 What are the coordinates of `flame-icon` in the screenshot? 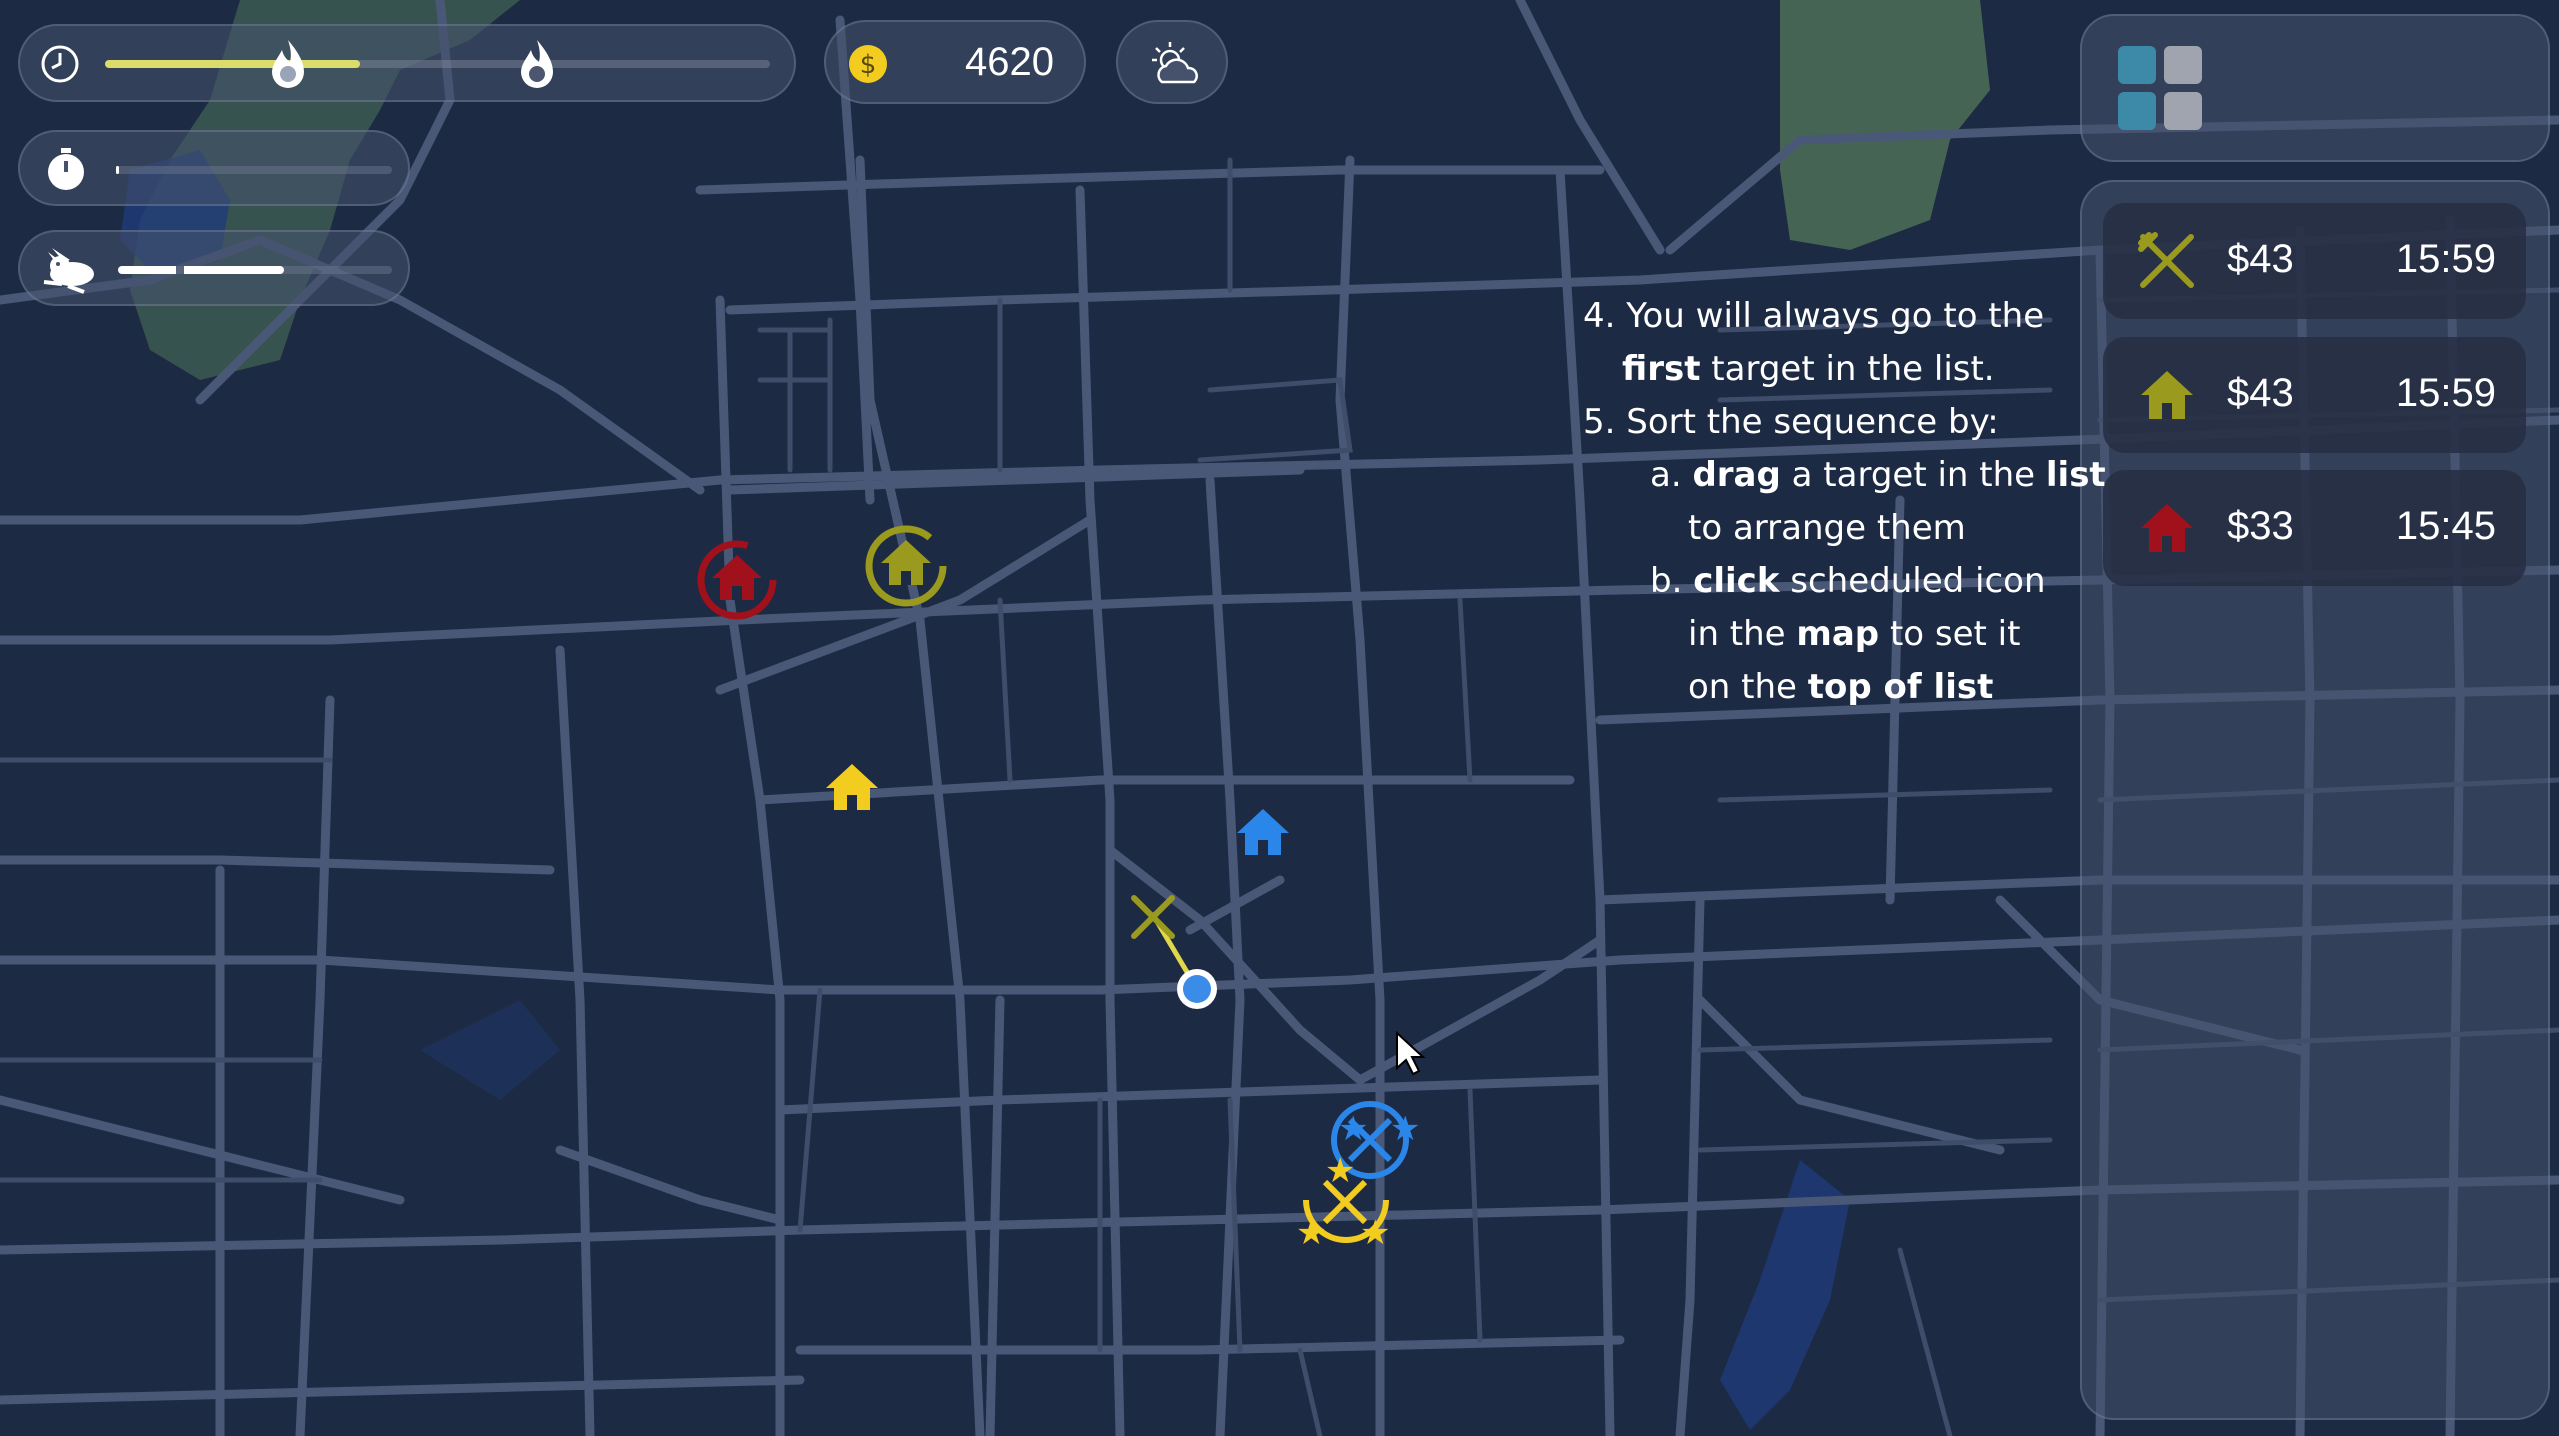 It's located at (537, 66).